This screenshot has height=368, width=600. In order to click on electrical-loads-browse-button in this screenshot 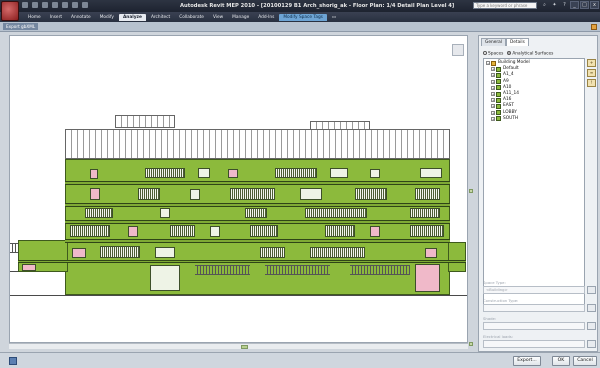, I will do `click(591, 344)`.